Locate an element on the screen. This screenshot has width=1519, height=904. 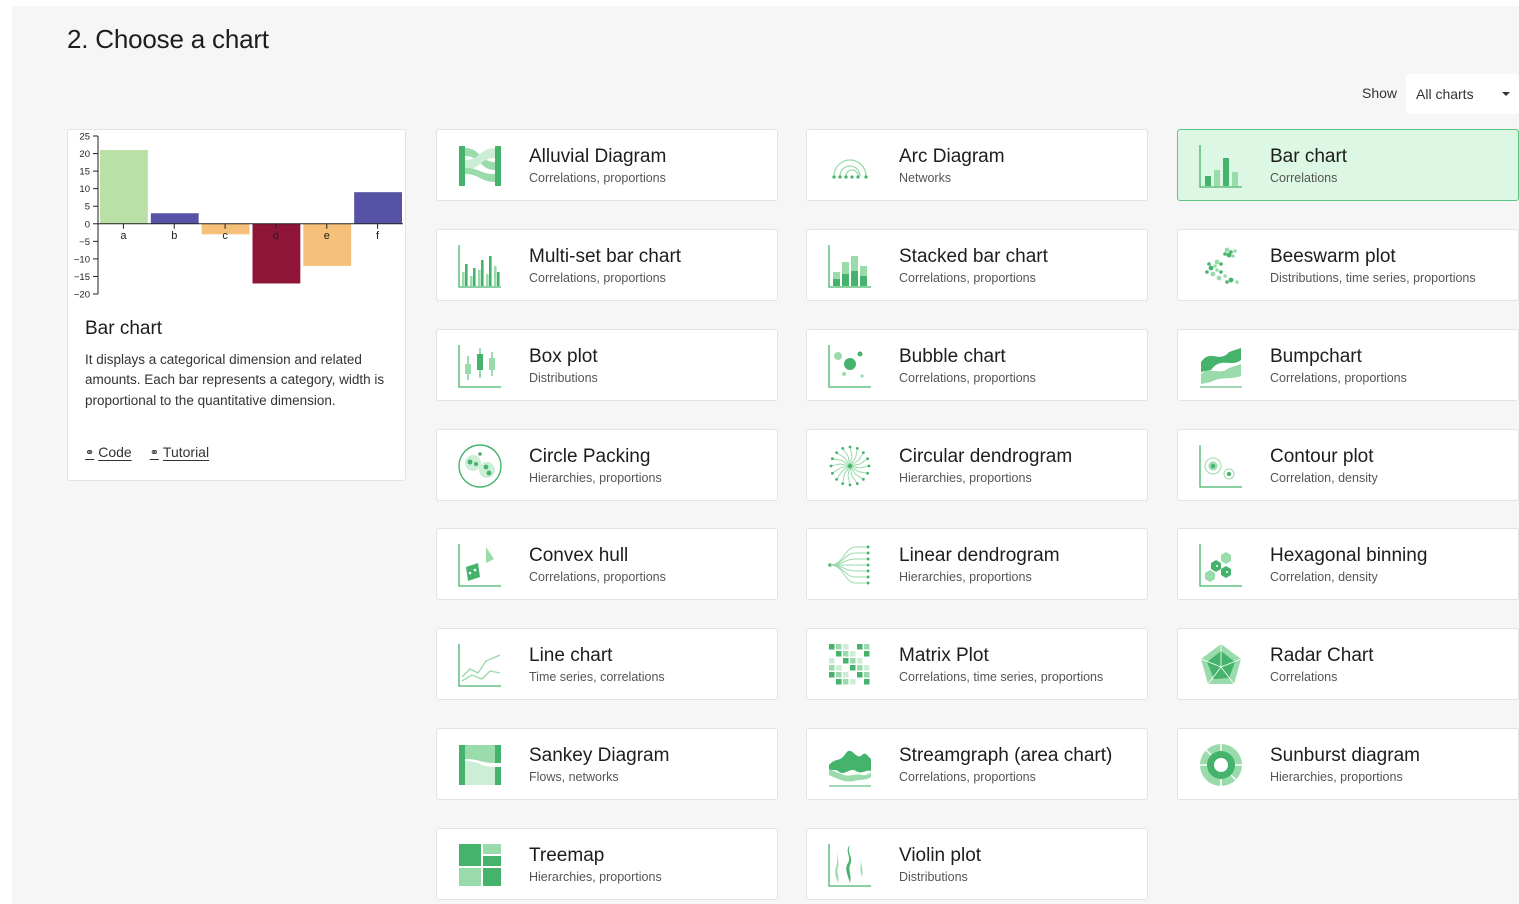
chart-card-name: Convex hull is located at coordinates (579, 555).